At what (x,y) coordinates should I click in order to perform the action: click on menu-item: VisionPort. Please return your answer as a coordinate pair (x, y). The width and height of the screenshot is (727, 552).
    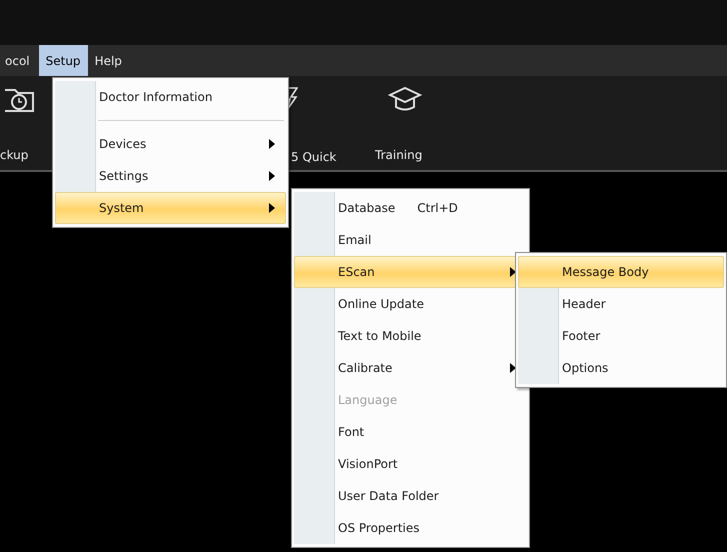
    Looking at the image, I should click on (410, 464).